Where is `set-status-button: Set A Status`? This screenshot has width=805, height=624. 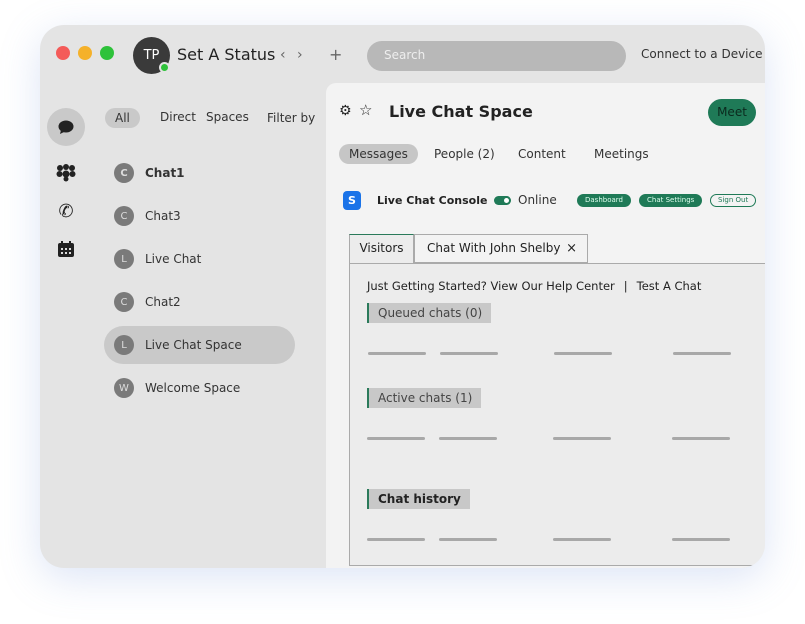 set-status-button: Set A Status is located at coordinates (226, 54).